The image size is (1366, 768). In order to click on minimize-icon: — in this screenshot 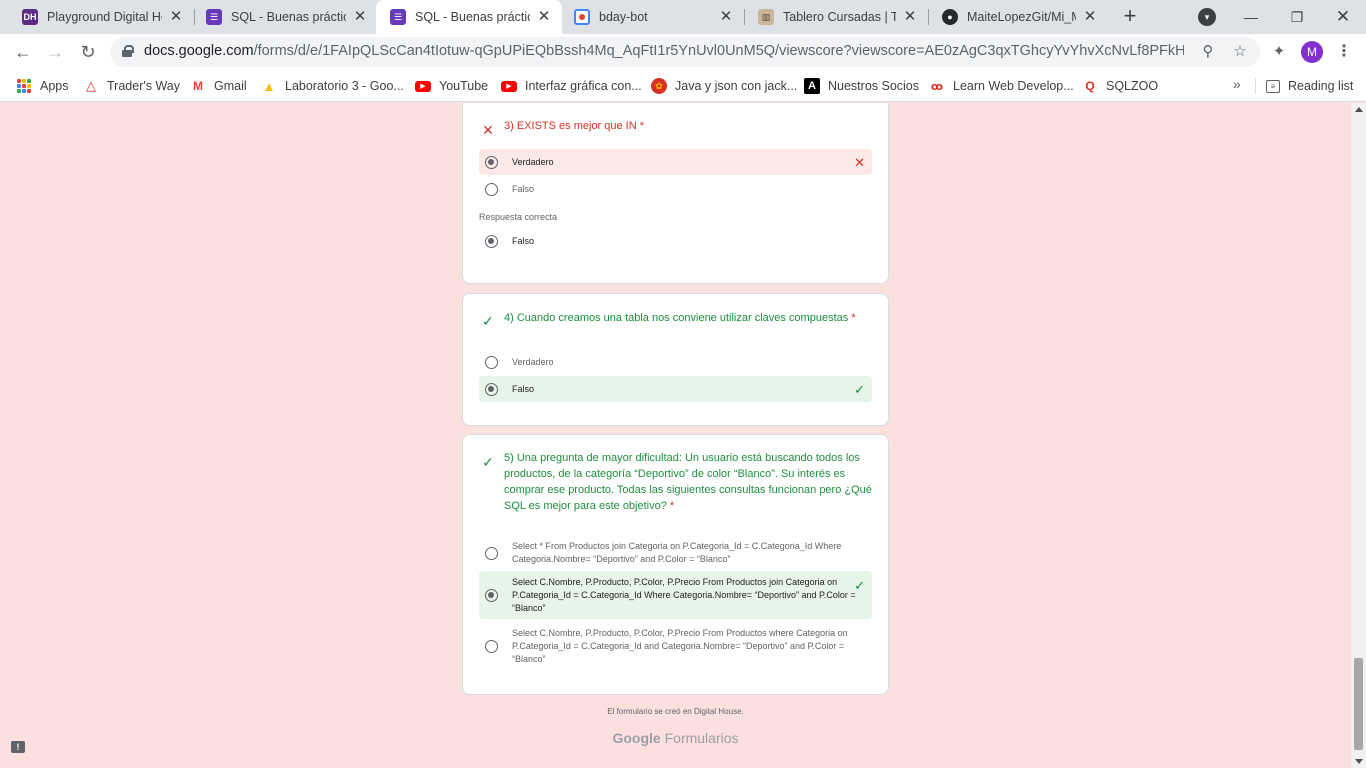, I will do `click(1251, 17)`.